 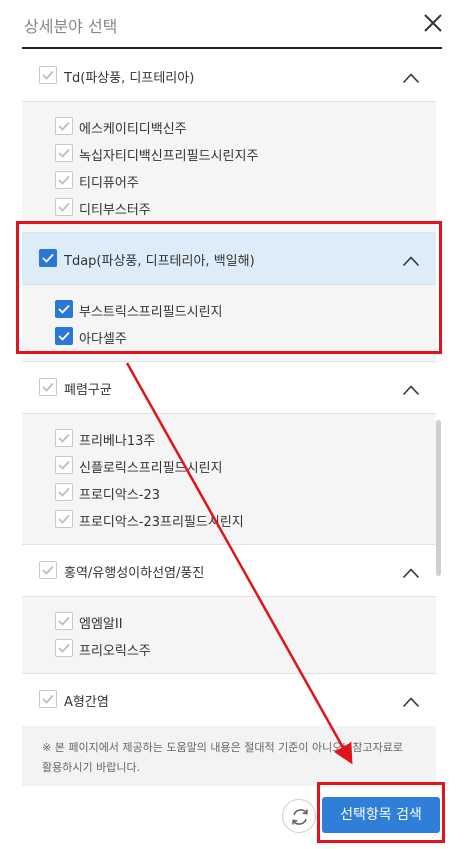 I want to click on category-row: 폐렴구균, so click(x=229, y=388).